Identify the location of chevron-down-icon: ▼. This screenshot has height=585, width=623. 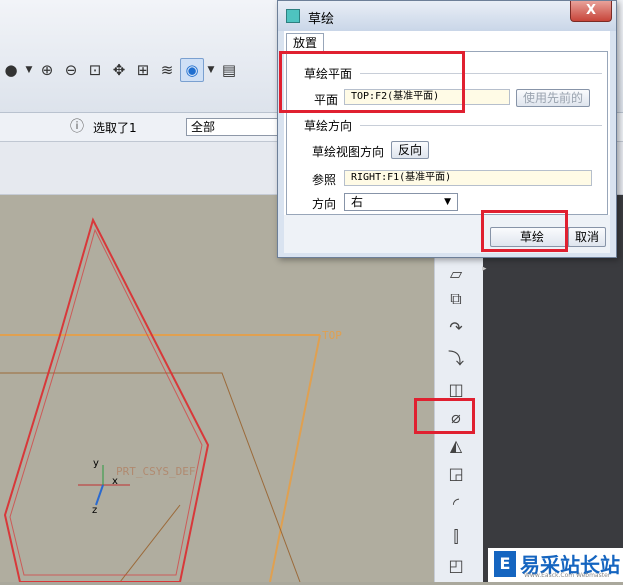
(447, 202).